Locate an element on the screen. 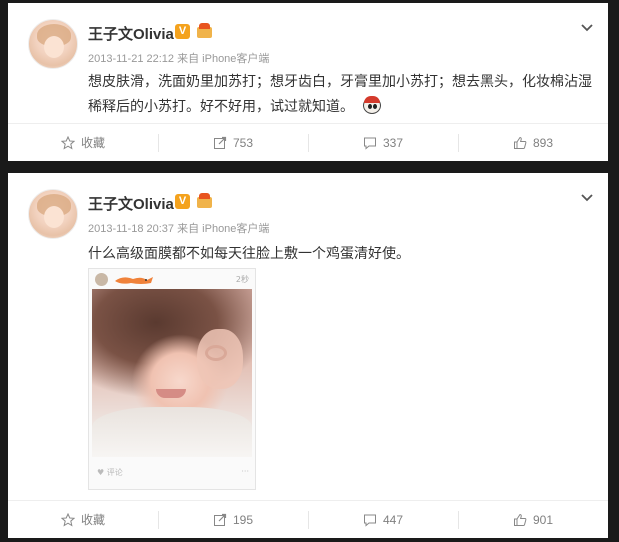 The image size is (619, 542). like-count: 893 is located at coordinates (543, 142).